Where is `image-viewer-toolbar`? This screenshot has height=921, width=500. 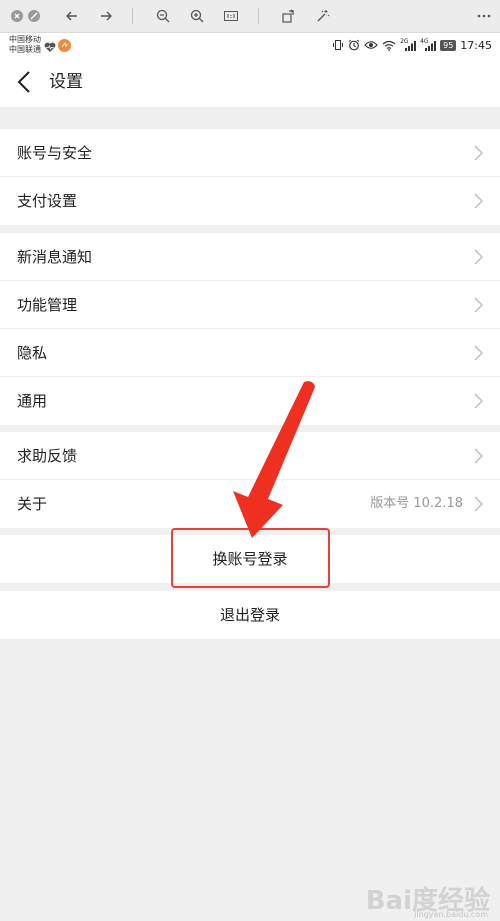
image-viewer-toolbar is located at coordinates (250, 16).